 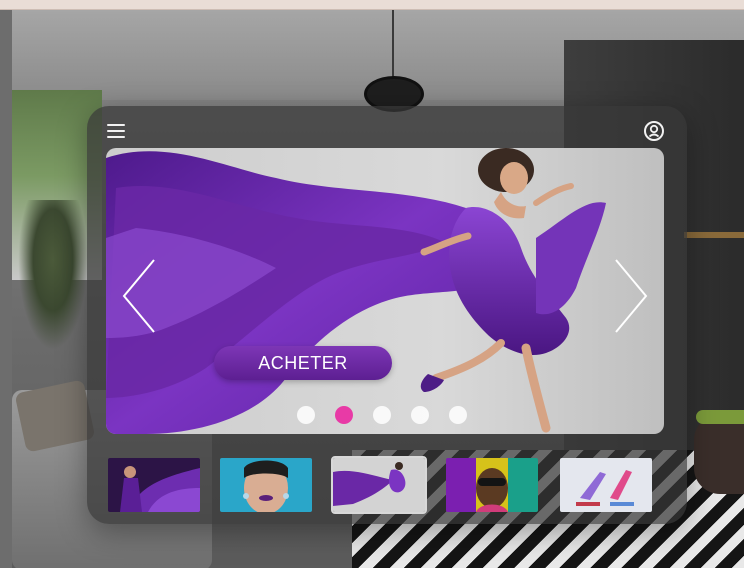 What do you see at coordinates (719, 454) in the screenshot?
I see `side-table` at bounding box center [719, 454].